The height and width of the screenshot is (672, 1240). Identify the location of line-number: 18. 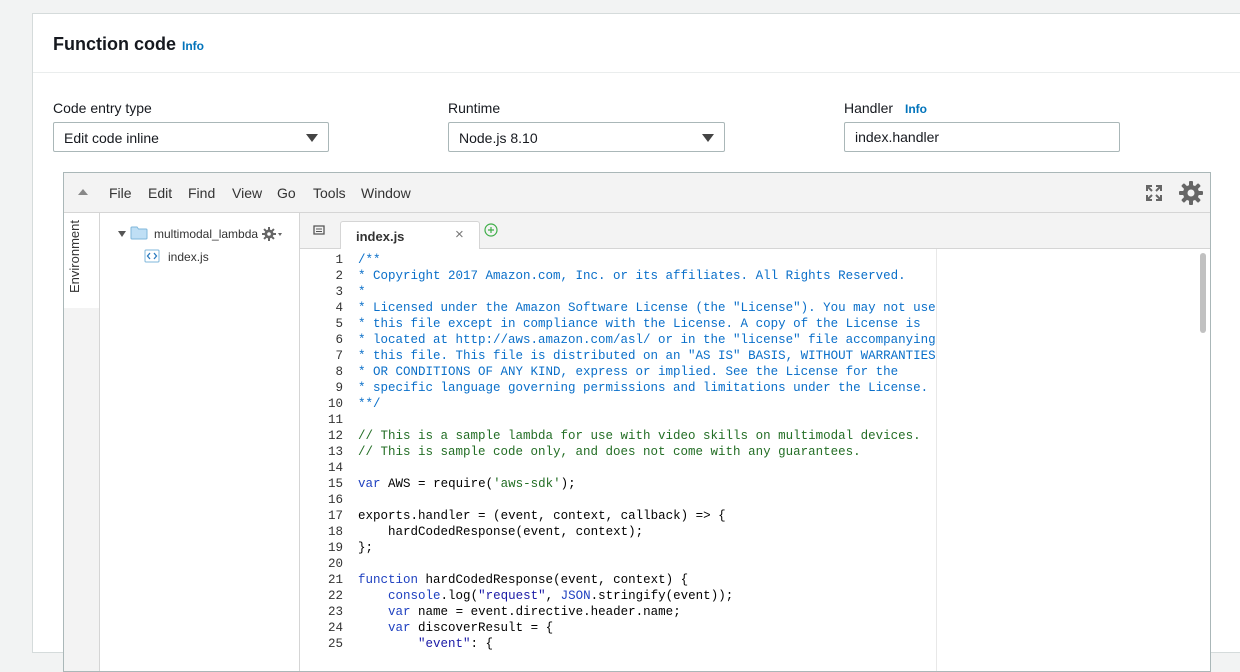
(335, 532).